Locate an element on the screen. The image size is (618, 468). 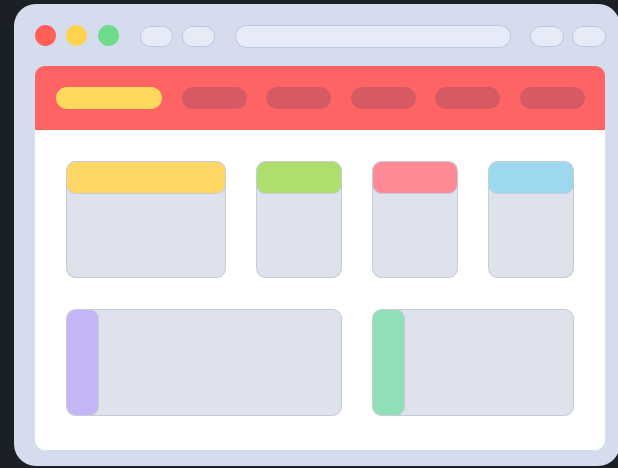
card-header-green is located at coordinates (299, 178).